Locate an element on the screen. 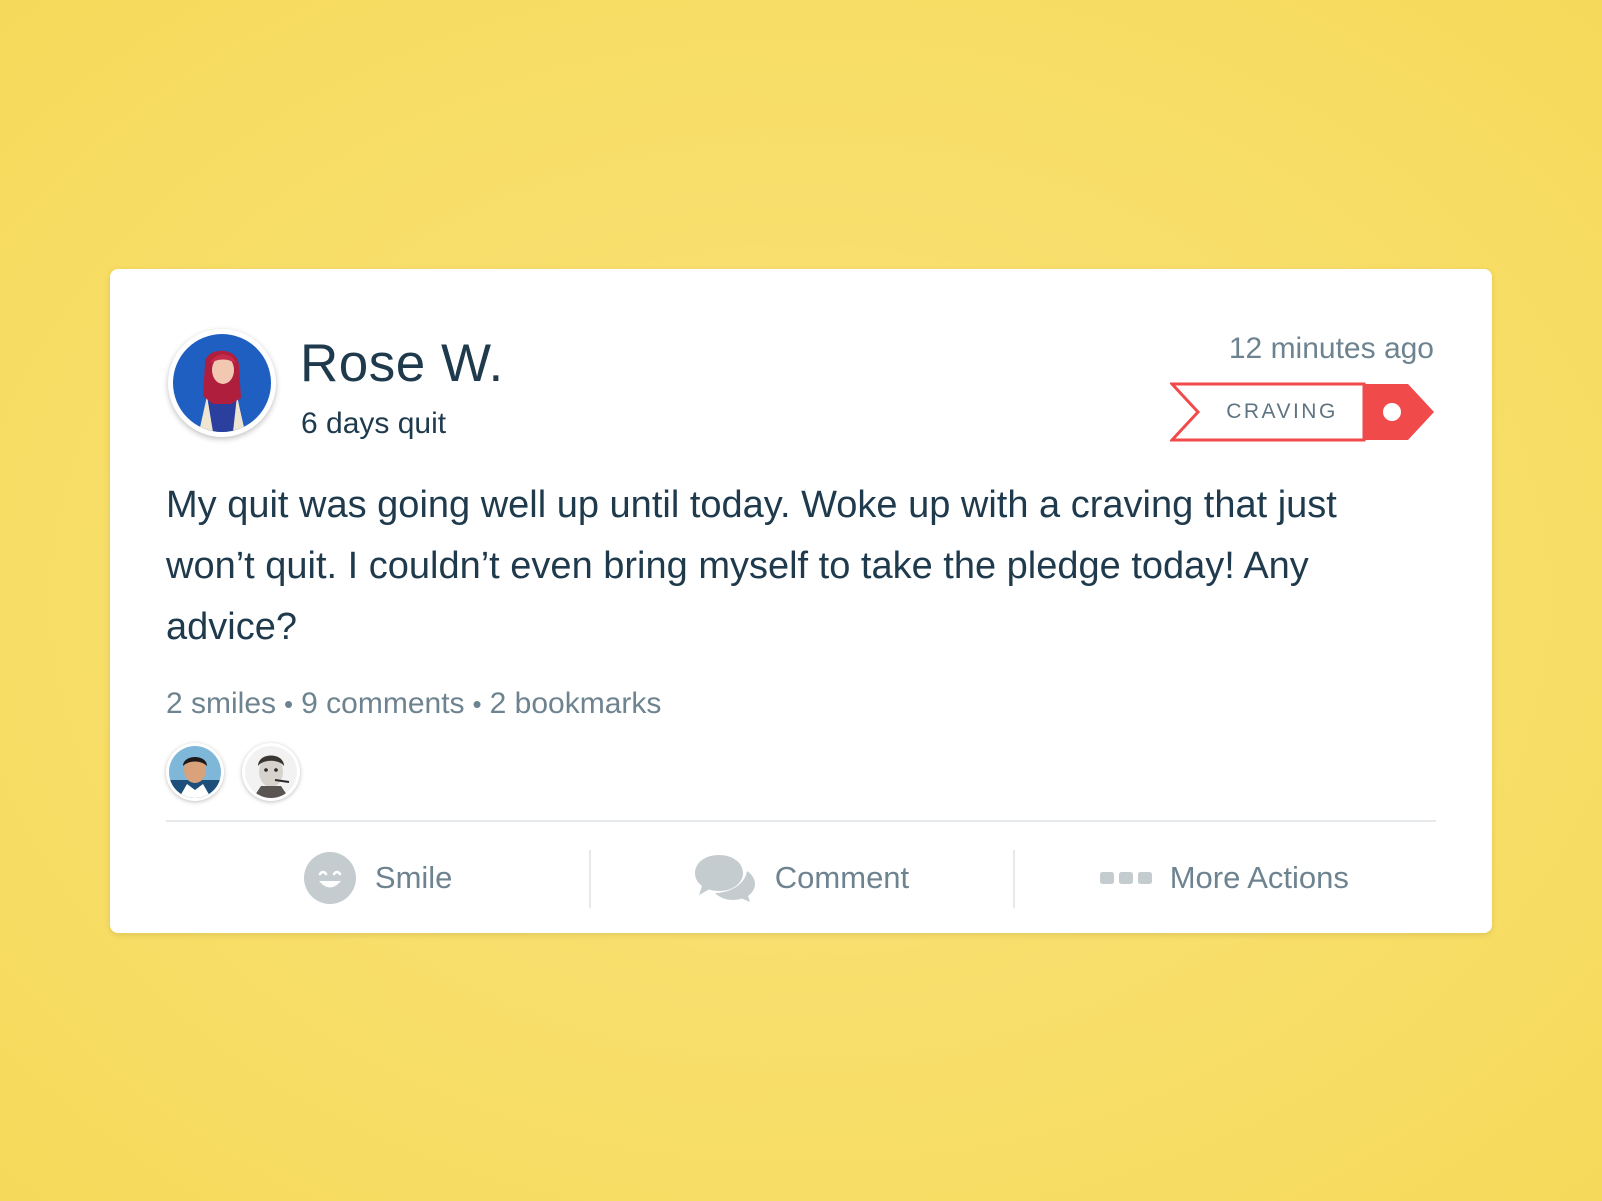  comments-count: 9 comments is located at coordinates (382, 703).